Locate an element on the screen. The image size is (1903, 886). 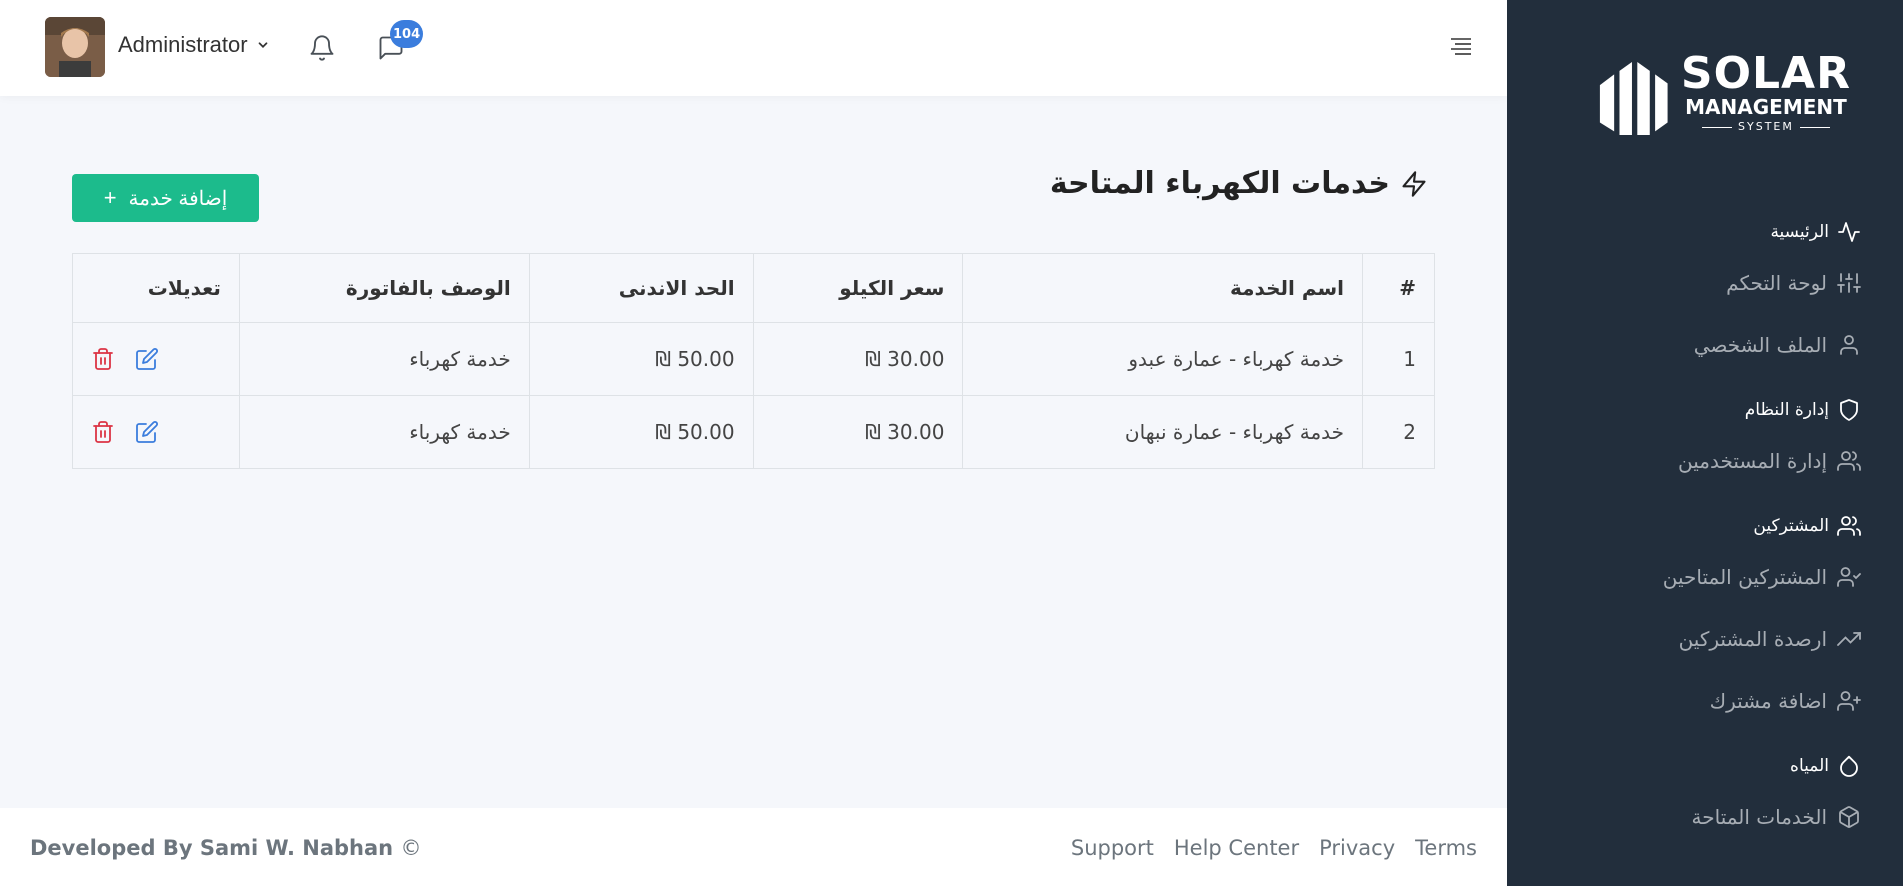
sidebar-item-users: إدارة المستخدمين is located at coordinates (1696, 461).